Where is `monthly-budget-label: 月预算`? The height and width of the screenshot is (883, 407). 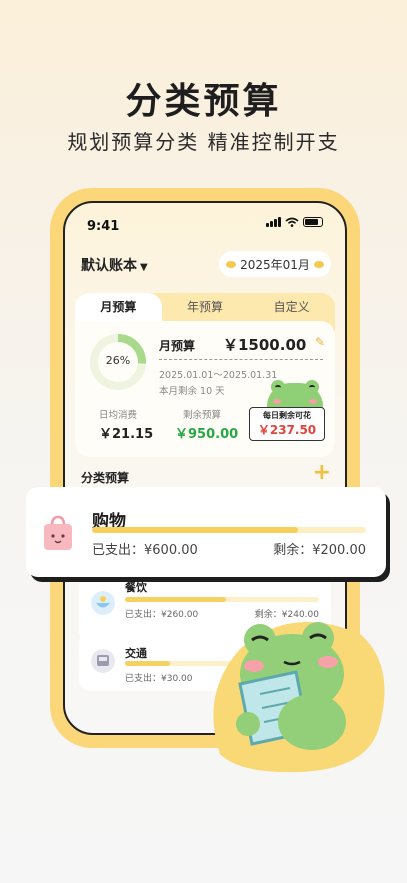 monthly-budget-label: 月预算 is located at coordinates (177, 346).